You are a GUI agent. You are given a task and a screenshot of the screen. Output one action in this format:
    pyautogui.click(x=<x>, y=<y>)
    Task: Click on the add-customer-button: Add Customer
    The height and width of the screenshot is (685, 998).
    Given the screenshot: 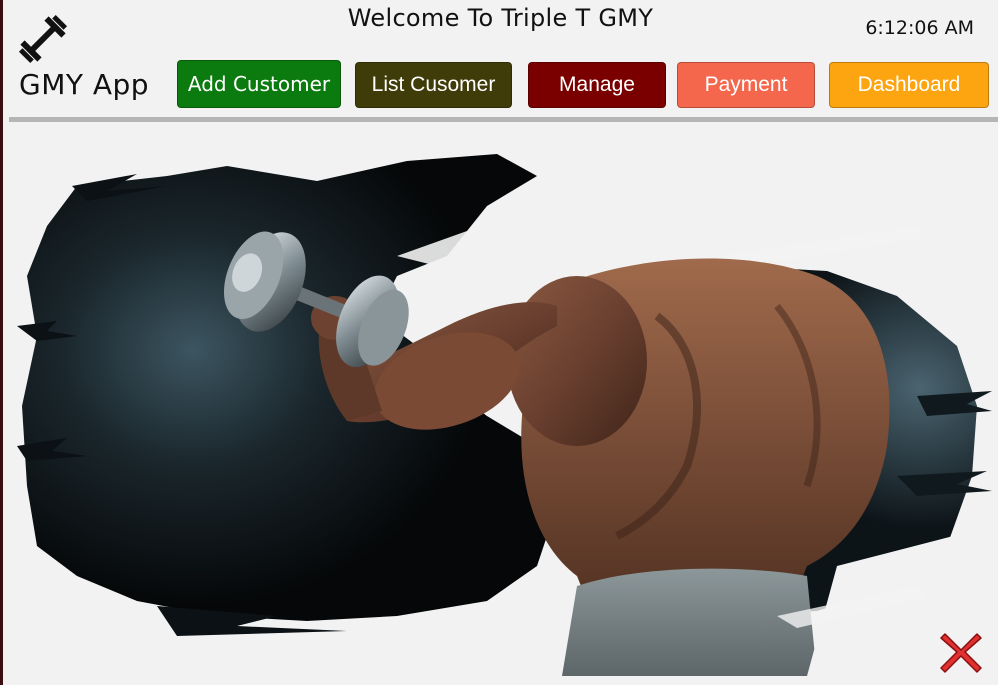 What is the action you would take?
    pyautogui.click(x=259, y=84)
    